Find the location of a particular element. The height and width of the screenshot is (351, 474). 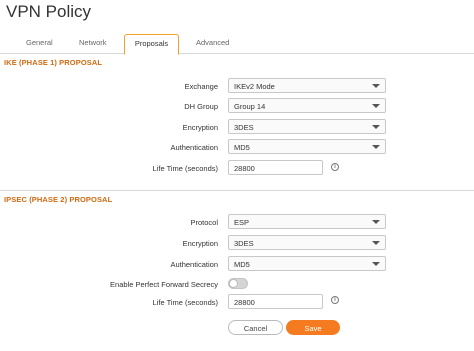

ike-authentication-label: Authentication is located at coordinates (194, 147).